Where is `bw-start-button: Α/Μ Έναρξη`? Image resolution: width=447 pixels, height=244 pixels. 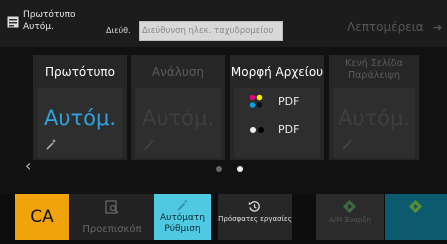 bw-start-button: Α/Μ Έναρξη is located at coordinates (350, 217).